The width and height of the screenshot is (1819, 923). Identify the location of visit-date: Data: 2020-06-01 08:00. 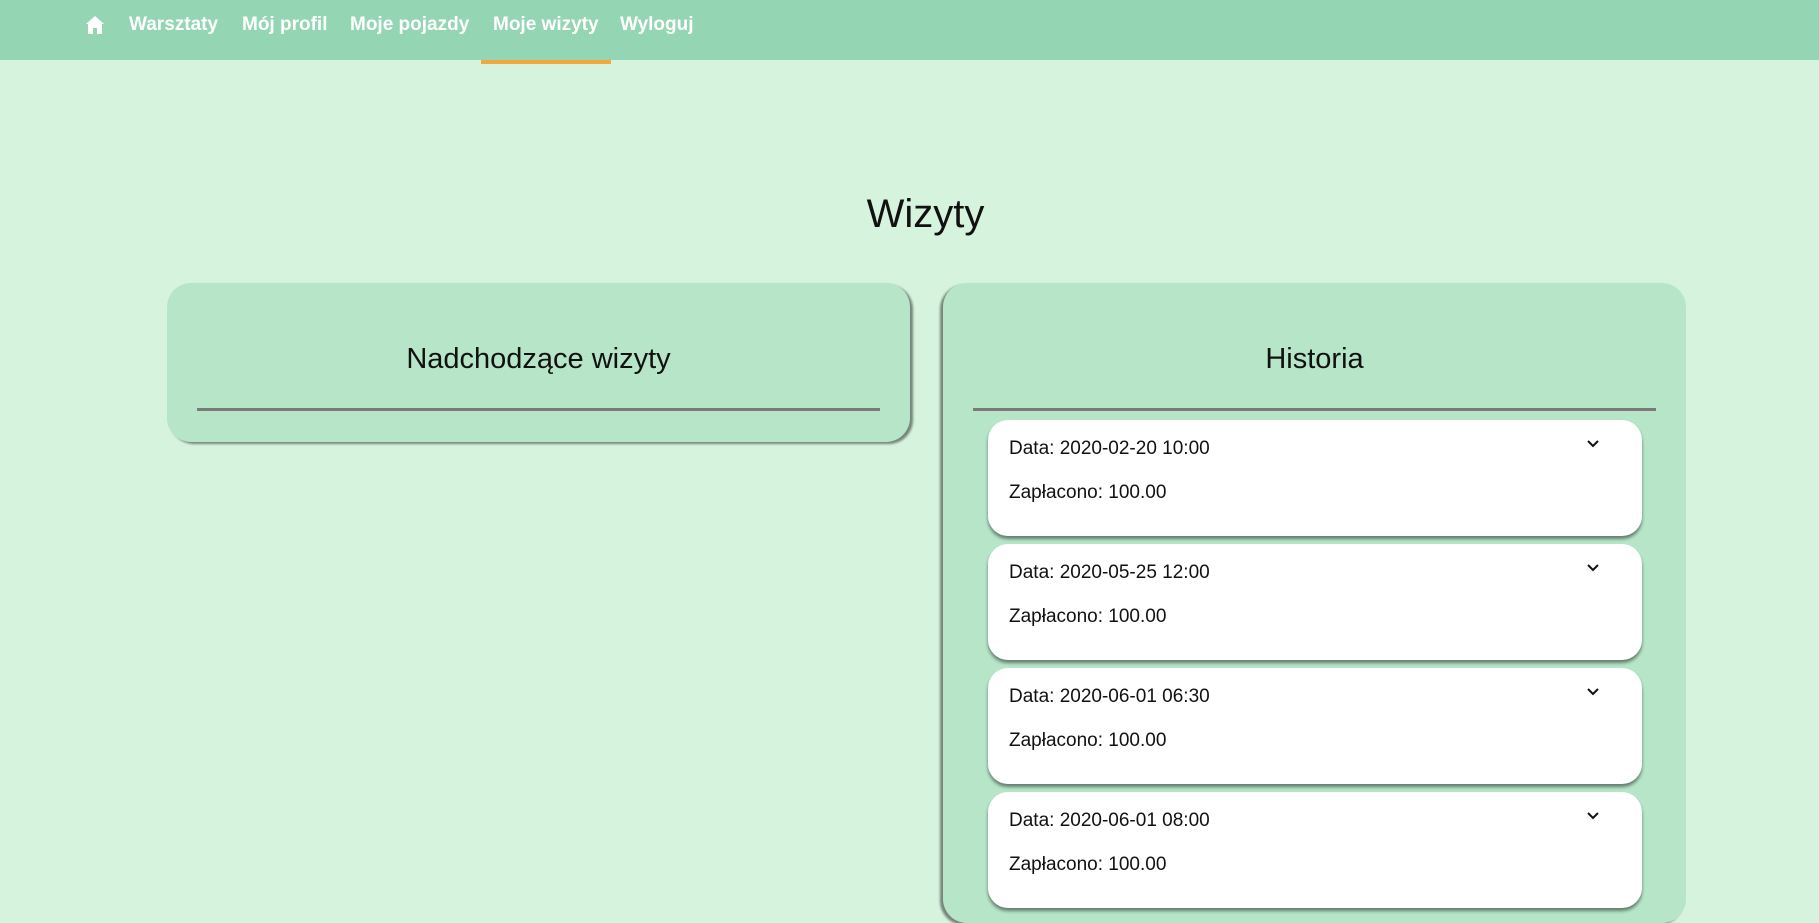
(1109, 820).